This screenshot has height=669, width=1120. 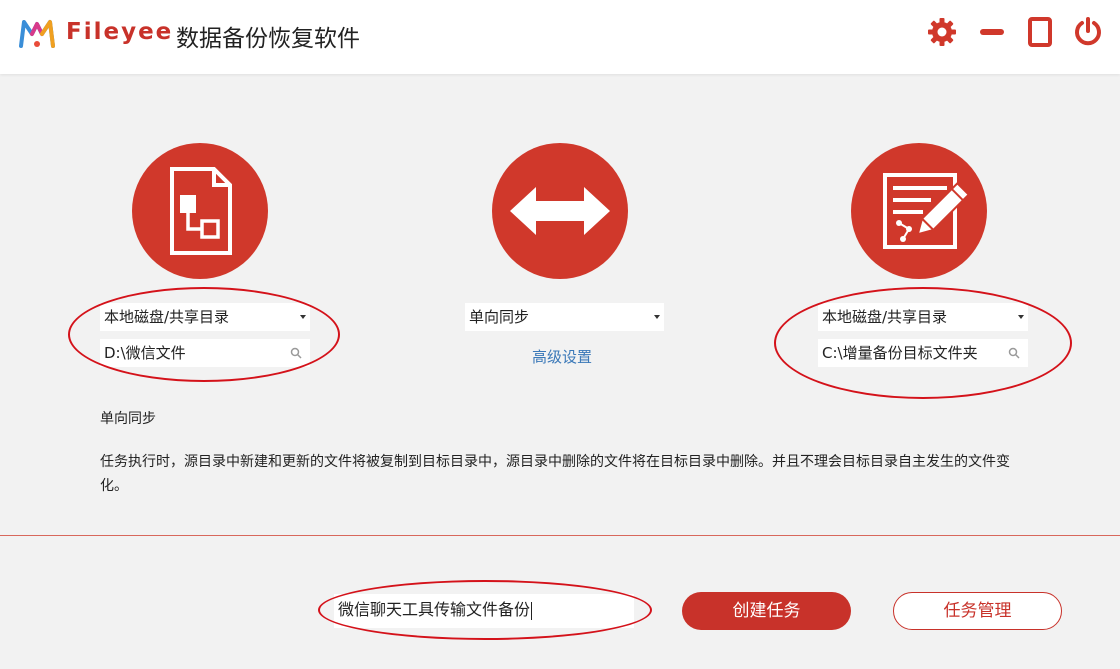 I want to click on text-cursor, so click(x=532, y=610).